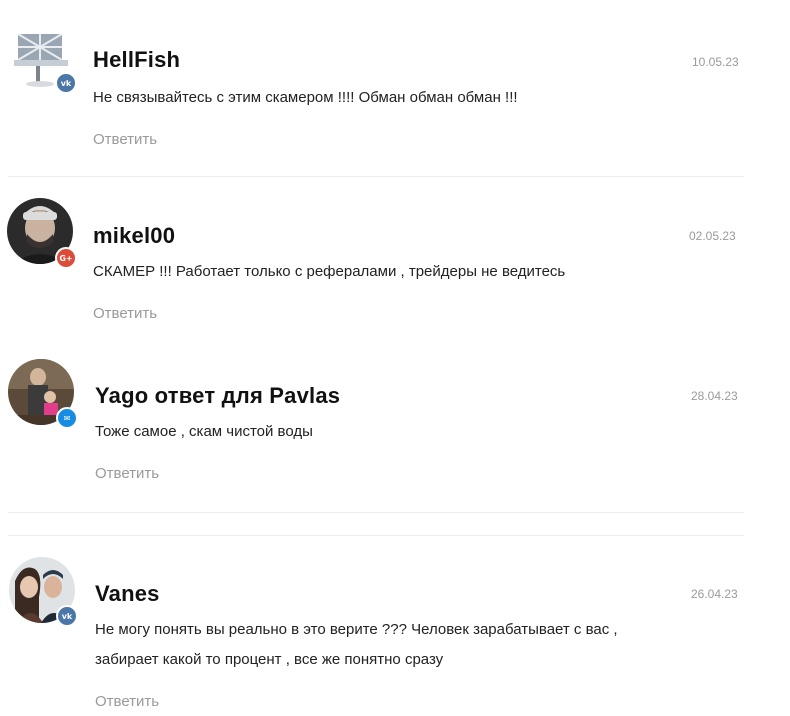  What do you see at coordinates (137, 59) in the screenshot?
I see `comment-author: HellFish` at bounding box center [137, 59].